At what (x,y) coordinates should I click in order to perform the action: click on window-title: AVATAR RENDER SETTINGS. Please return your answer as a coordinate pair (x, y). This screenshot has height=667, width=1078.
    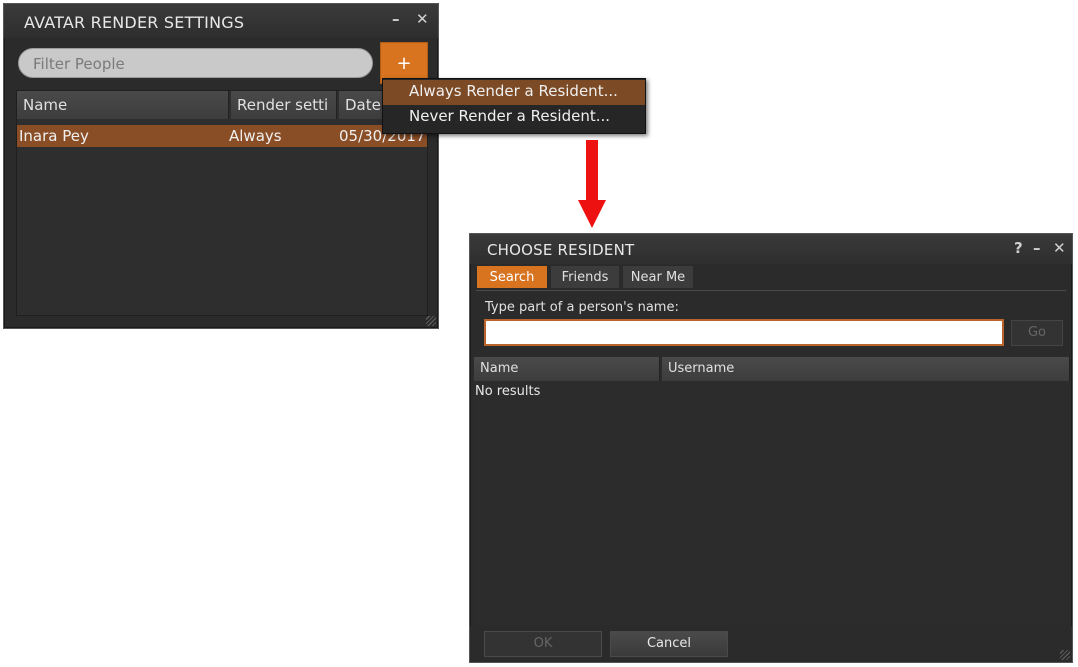
    Looking at the image, I should click on (134, 22).